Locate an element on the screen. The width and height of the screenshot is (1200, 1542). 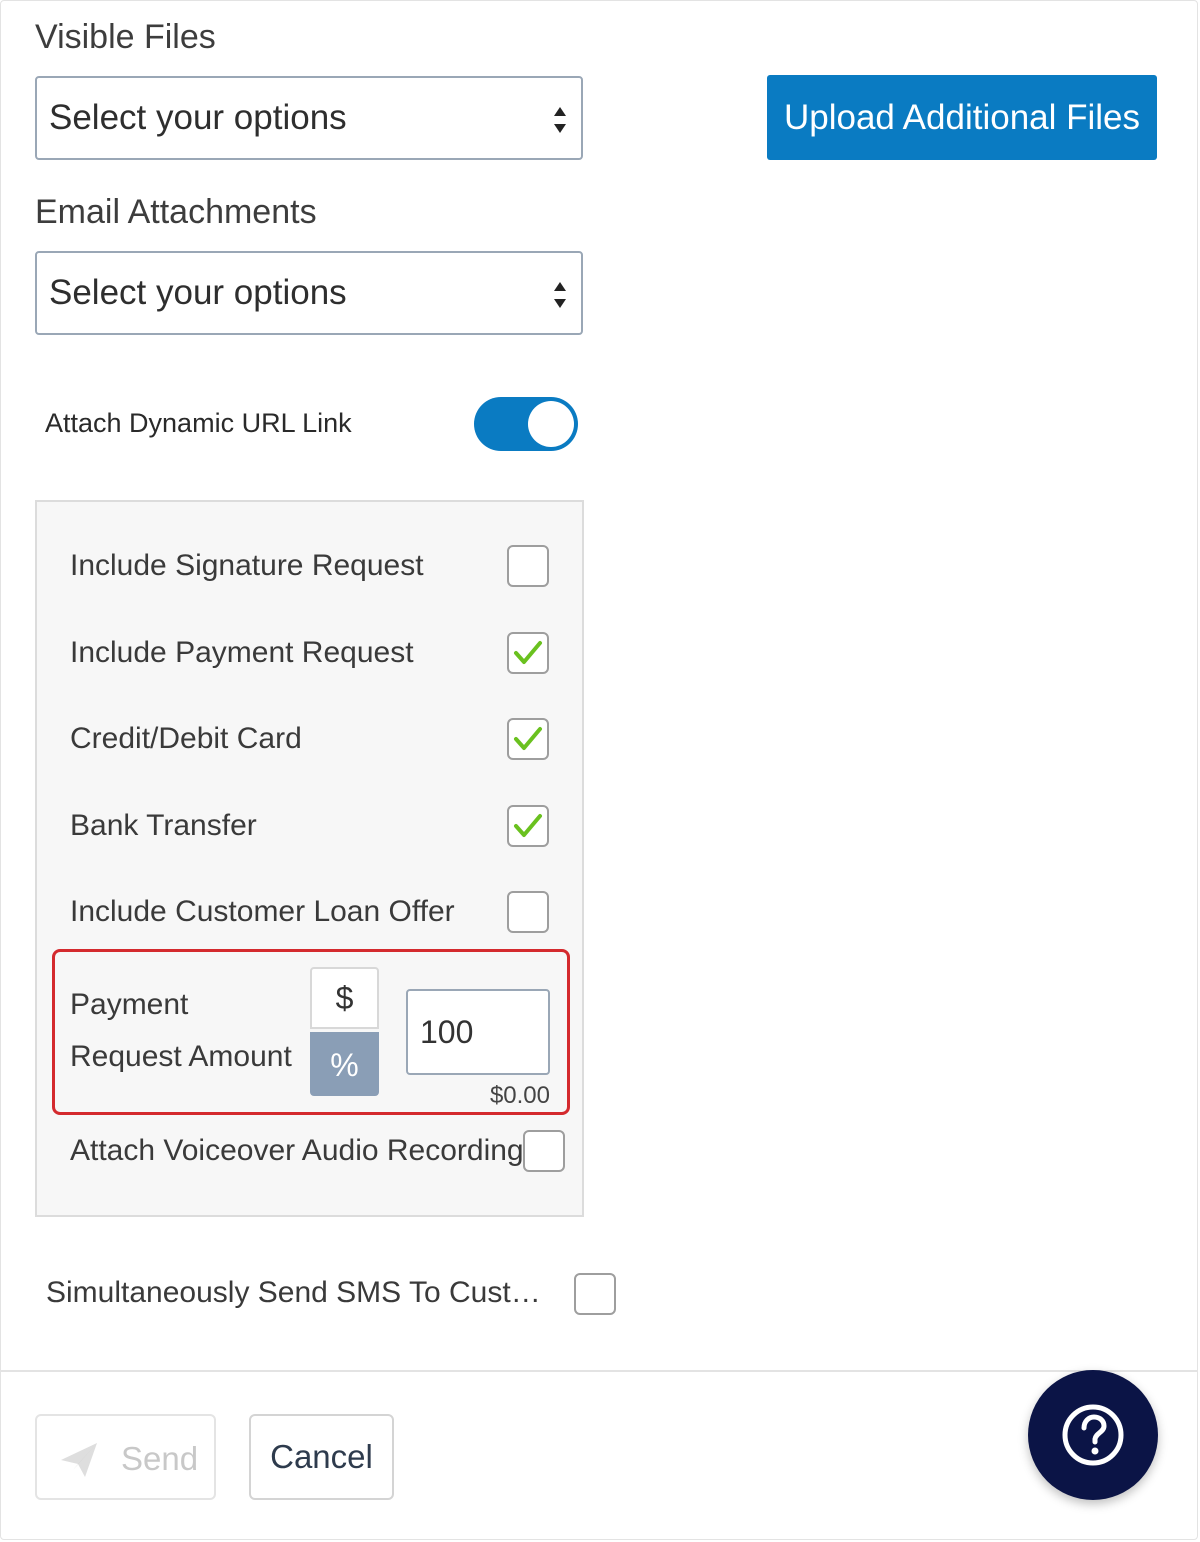
visible-files-select: Select your options is located at coordinates (309, 118).